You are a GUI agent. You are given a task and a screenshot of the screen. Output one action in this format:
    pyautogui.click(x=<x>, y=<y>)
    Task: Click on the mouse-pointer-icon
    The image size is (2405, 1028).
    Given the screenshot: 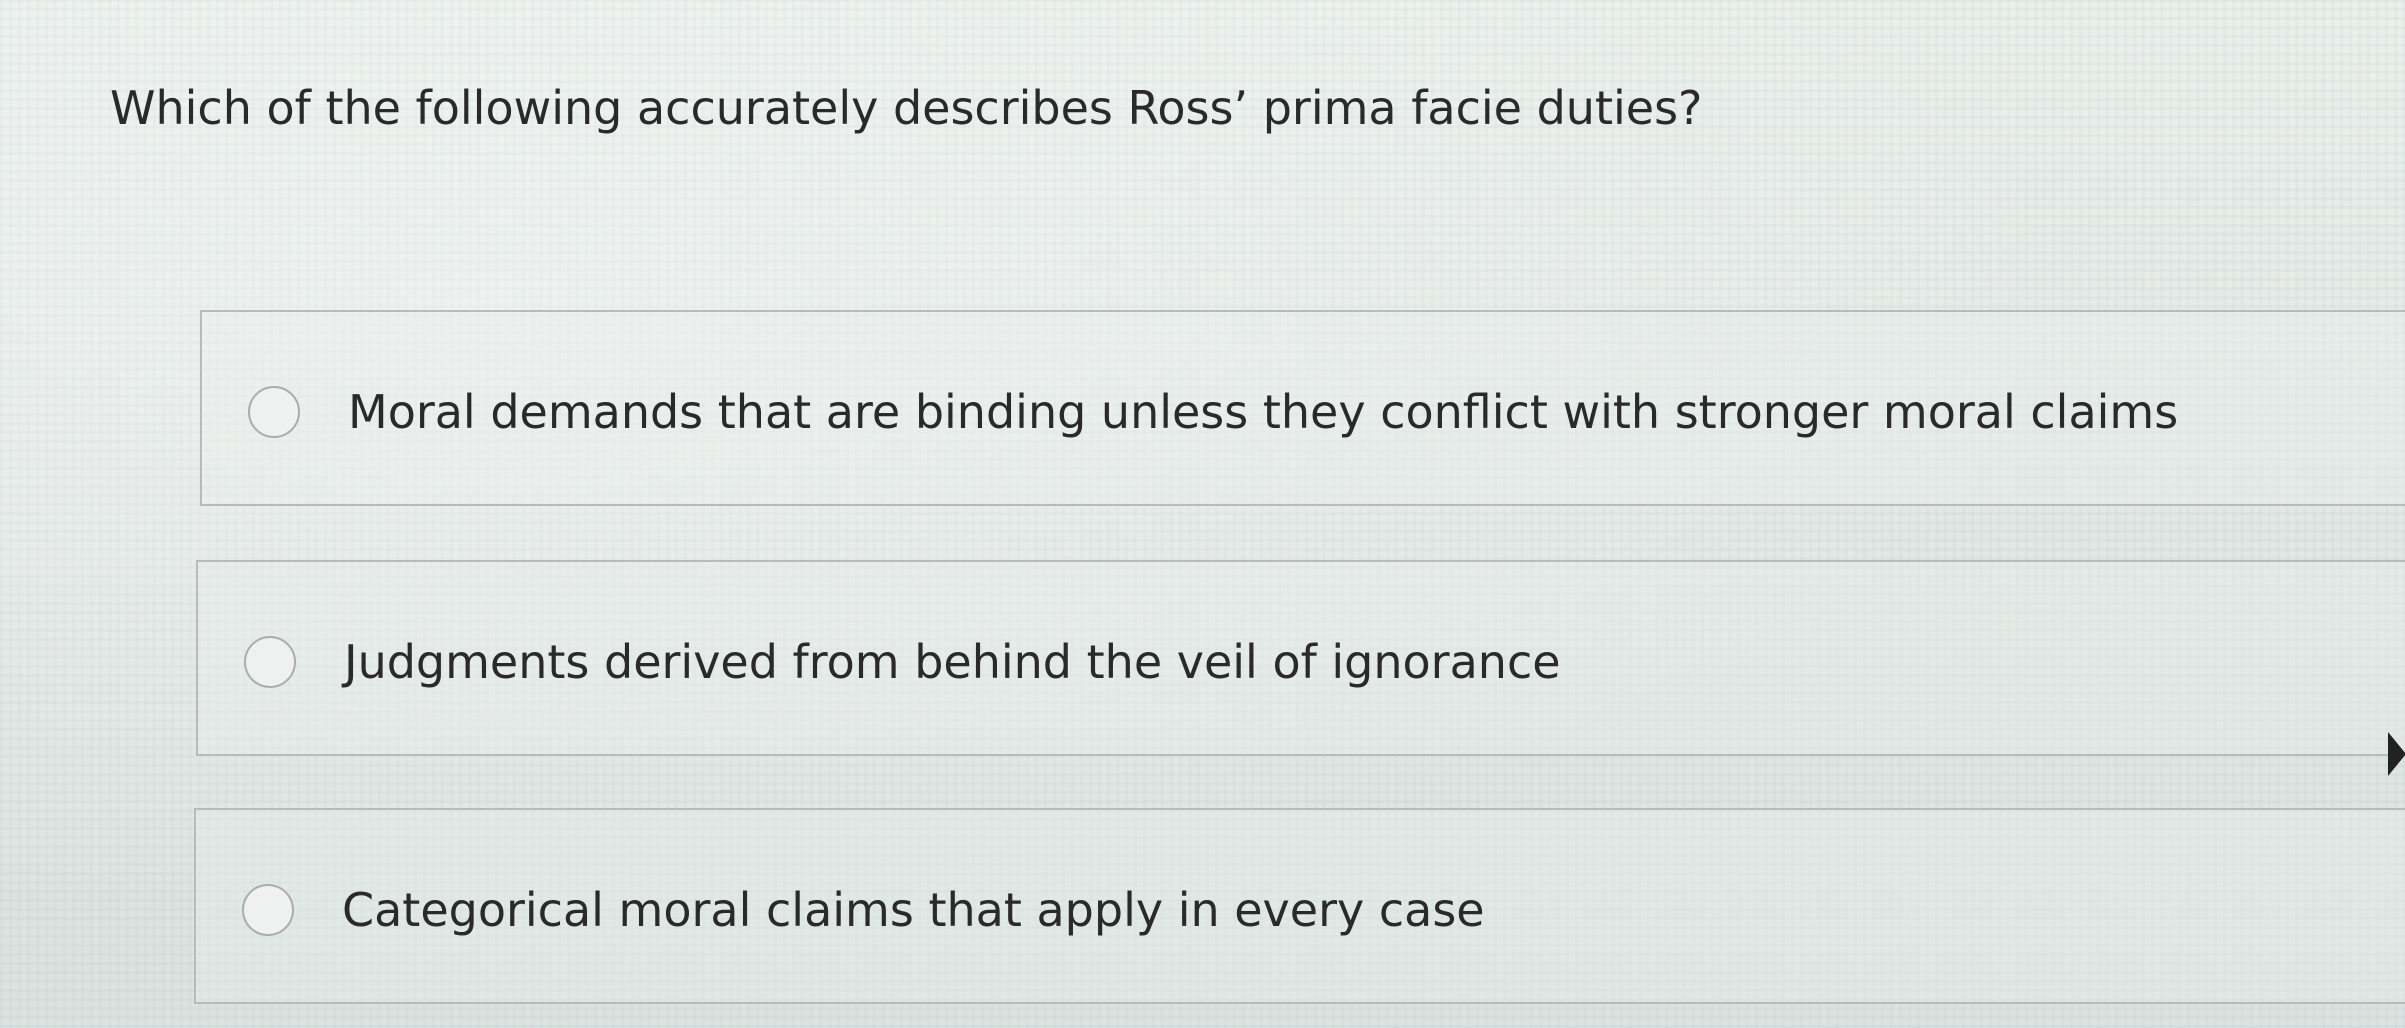 What is the action you would take?
    pyautogui.click(x=2396, y=754)
    